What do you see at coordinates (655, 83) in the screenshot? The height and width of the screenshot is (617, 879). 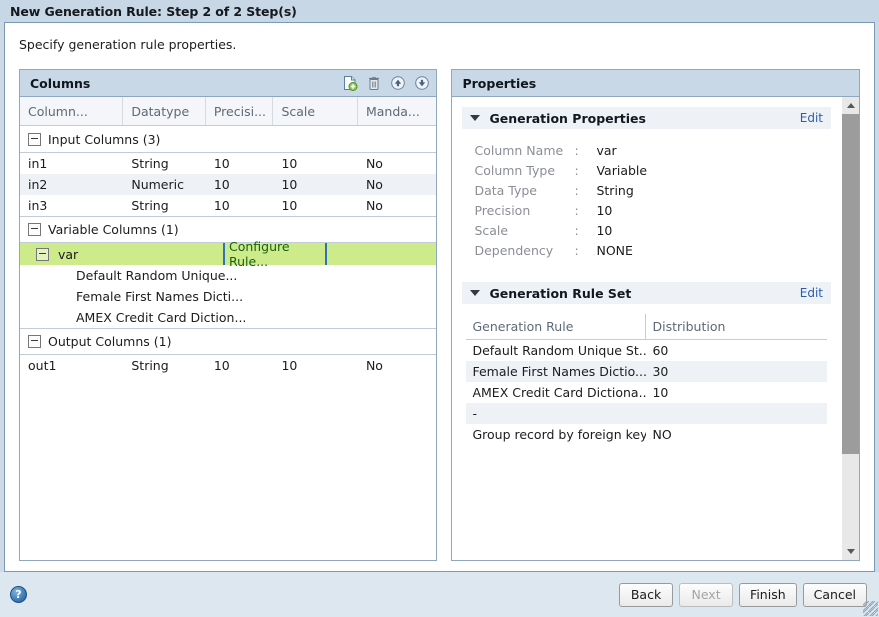 I see `properties-panel-header: Properties` at bounding box center [655, 83].